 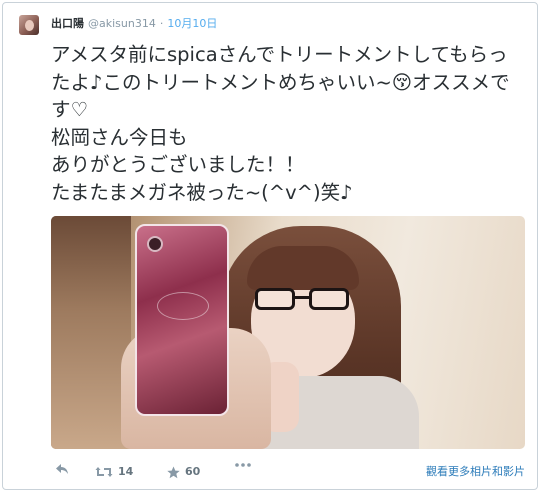 What do you see at coordinates (291, 472) in the screenshot?
I see `tweet-actions: 14 60 觀看更多相片和影片` at bounding box center [291, 472].